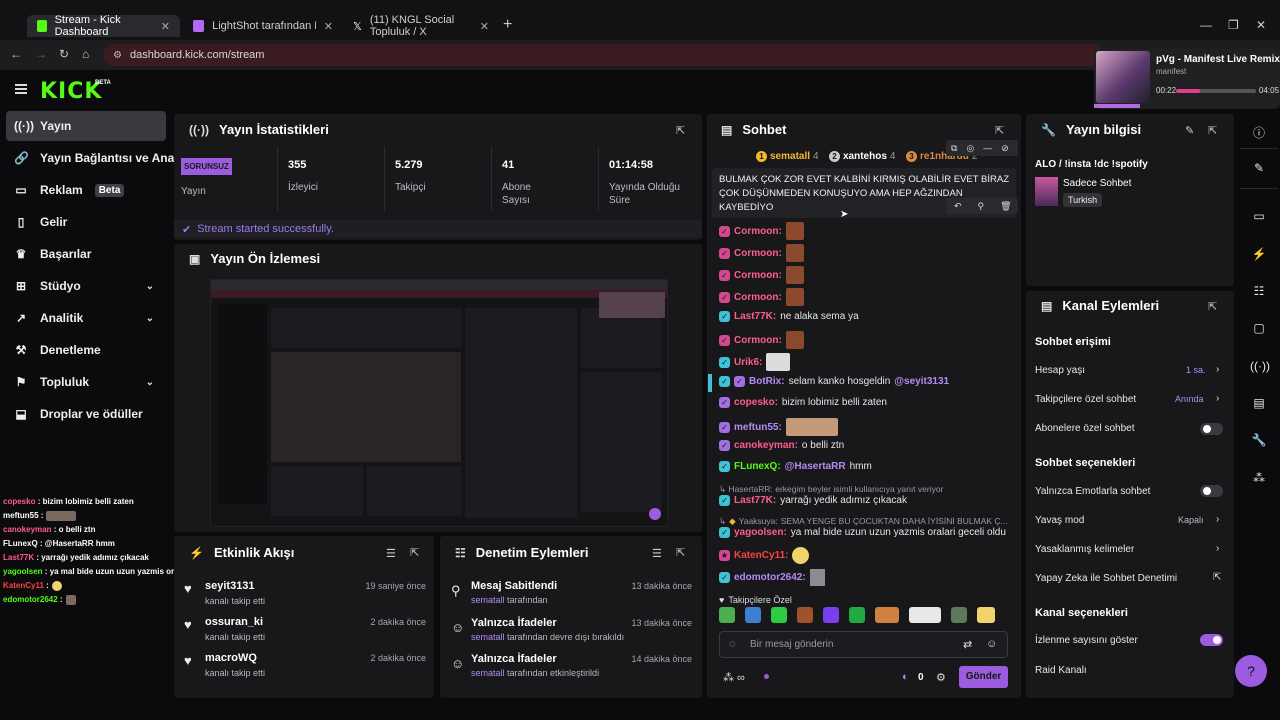  I want to click on banned-words-item: Yasaklanmış kelimeler, so click(1084, 549).